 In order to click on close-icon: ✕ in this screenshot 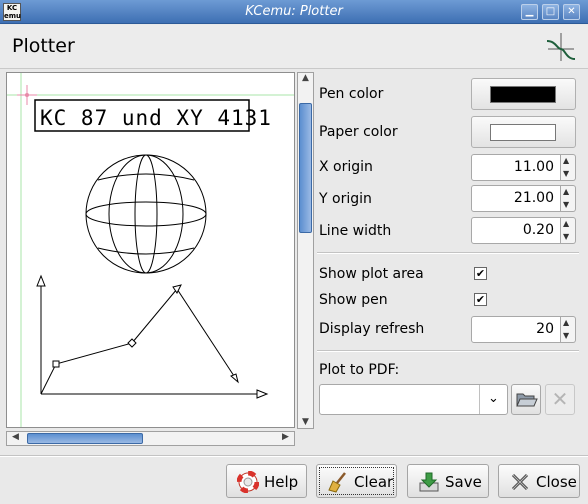, I will do `click(571, 12)`.